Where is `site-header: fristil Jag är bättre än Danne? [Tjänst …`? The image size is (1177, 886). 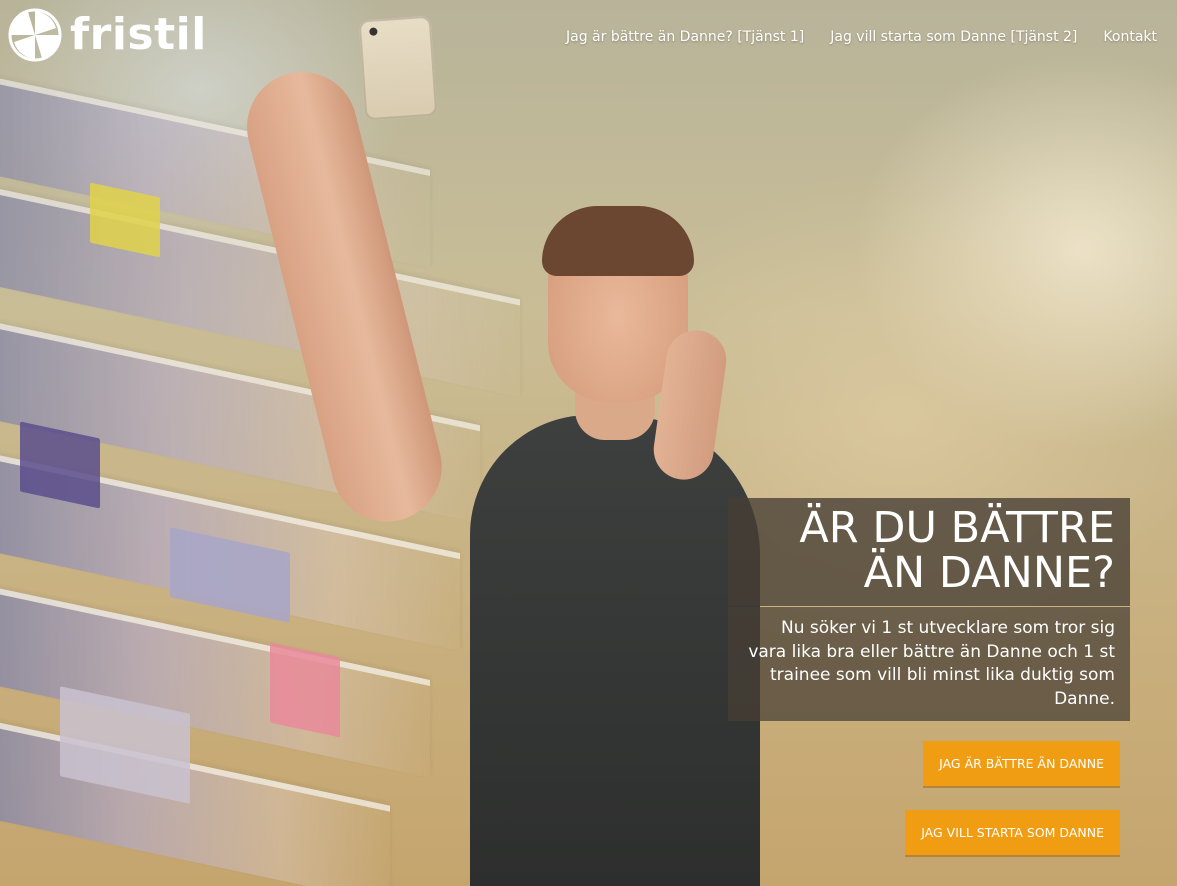 site-header: fristil Jag är bättre än Danne? [Tjänst … is located at coordinates (588, 39).